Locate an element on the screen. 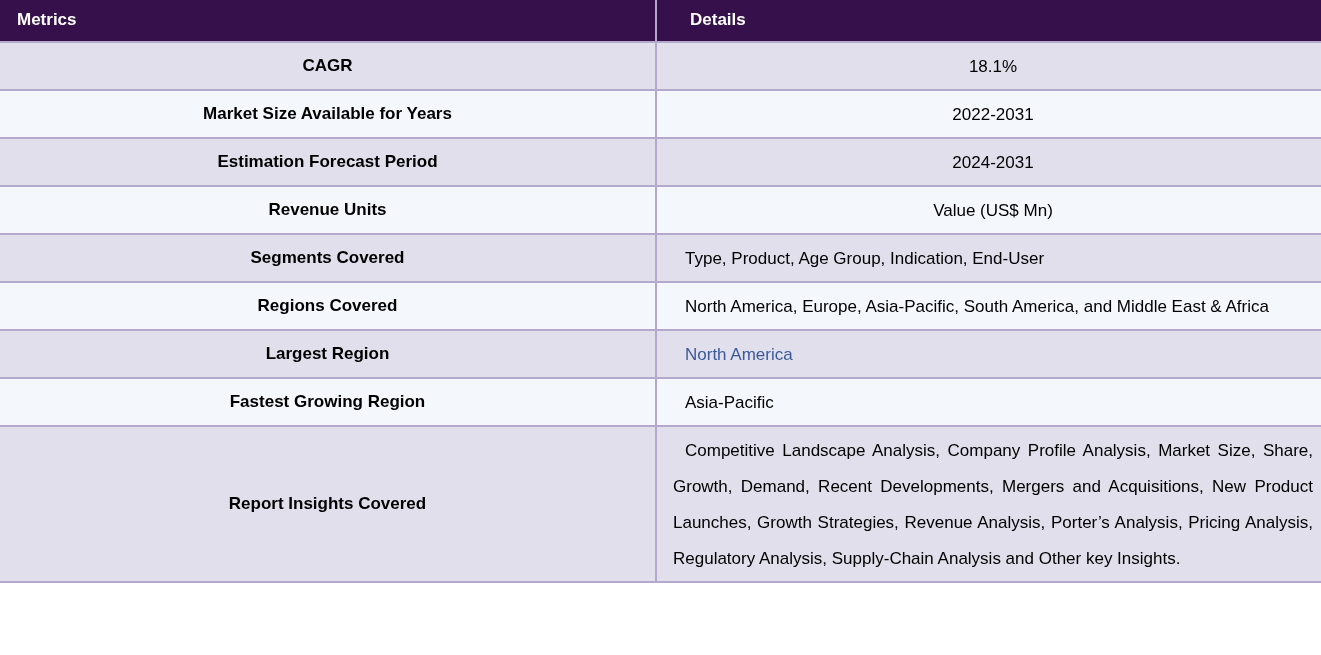 Image resolution: width=1321 pixels, height=655 pixels. detail-cell: North America, Europe, Asia-Pacific, South America, and Middle East & Africa is located at coordinates (988, 306).